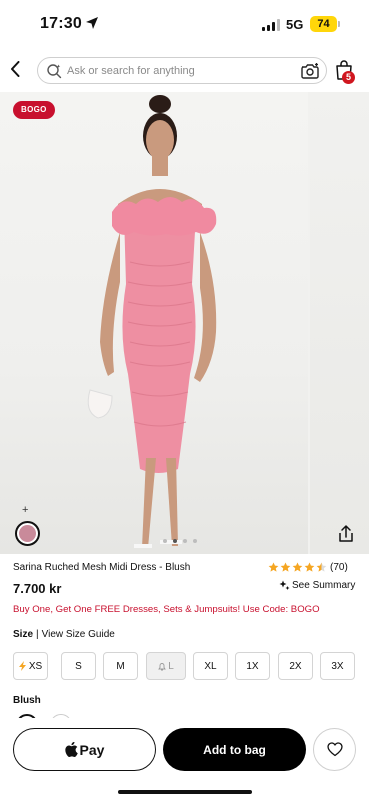 The image size is (369, 800). I want to click on bell-icon, so click(162, 666).